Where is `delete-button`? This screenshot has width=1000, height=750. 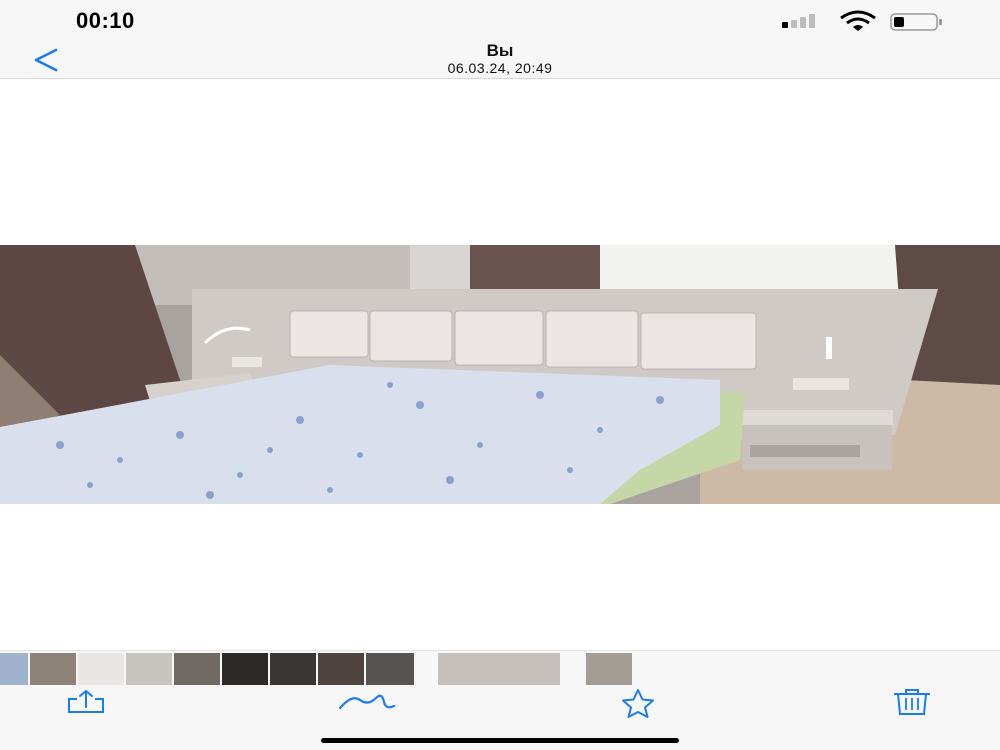
delete-button is located at coordinates (912, 703).